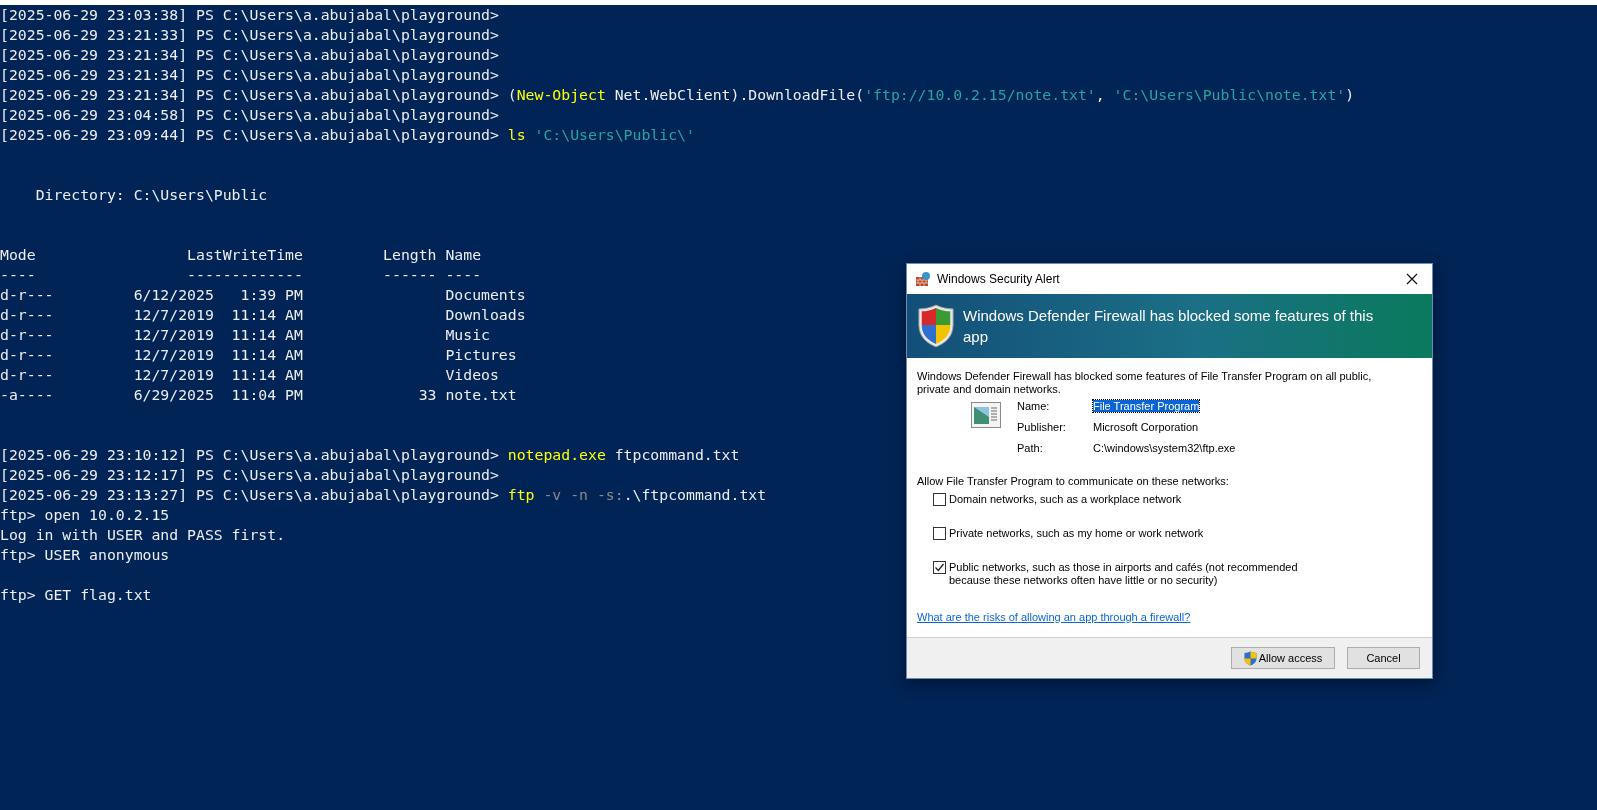  What do you see at coordinates (986, 415) in the screenshot?
I see `program-window-icon` at bounding box center [986, 415].